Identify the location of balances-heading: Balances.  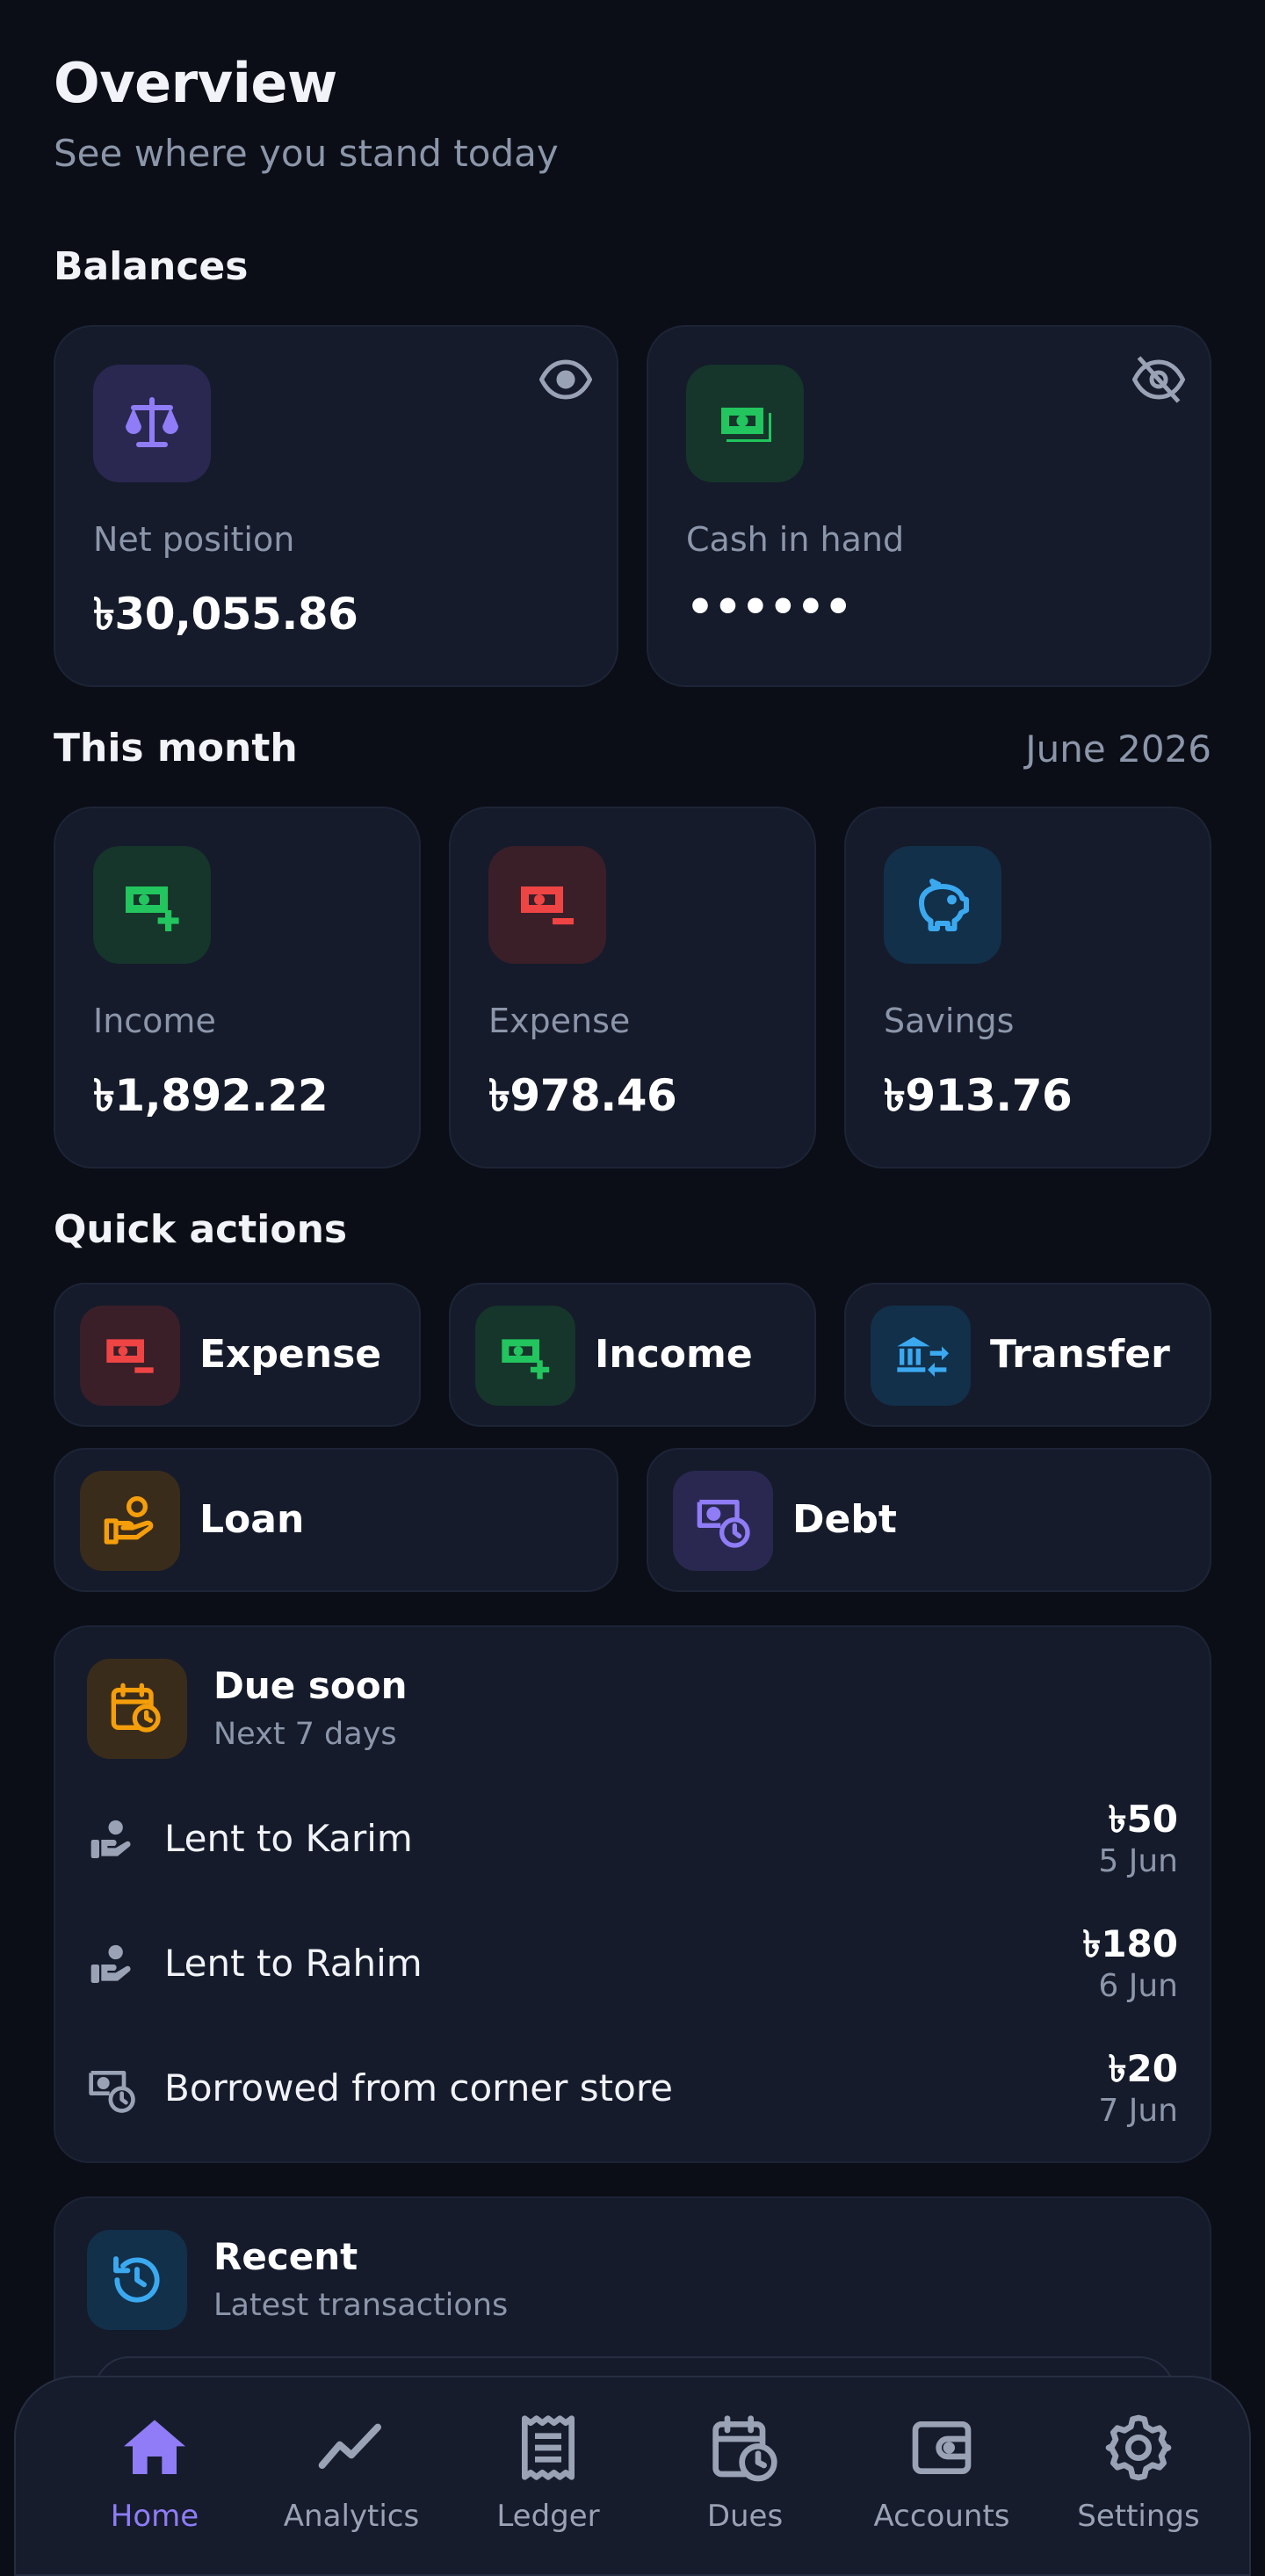
(152, 266).